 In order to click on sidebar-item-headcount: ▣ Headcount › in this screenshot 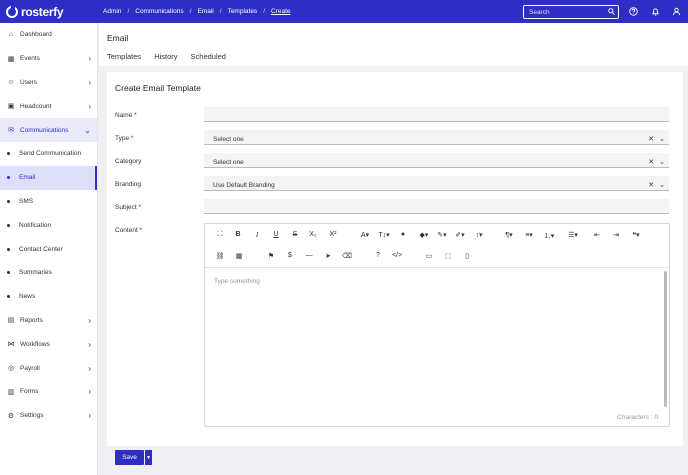, I will do `click(48, 106)`.